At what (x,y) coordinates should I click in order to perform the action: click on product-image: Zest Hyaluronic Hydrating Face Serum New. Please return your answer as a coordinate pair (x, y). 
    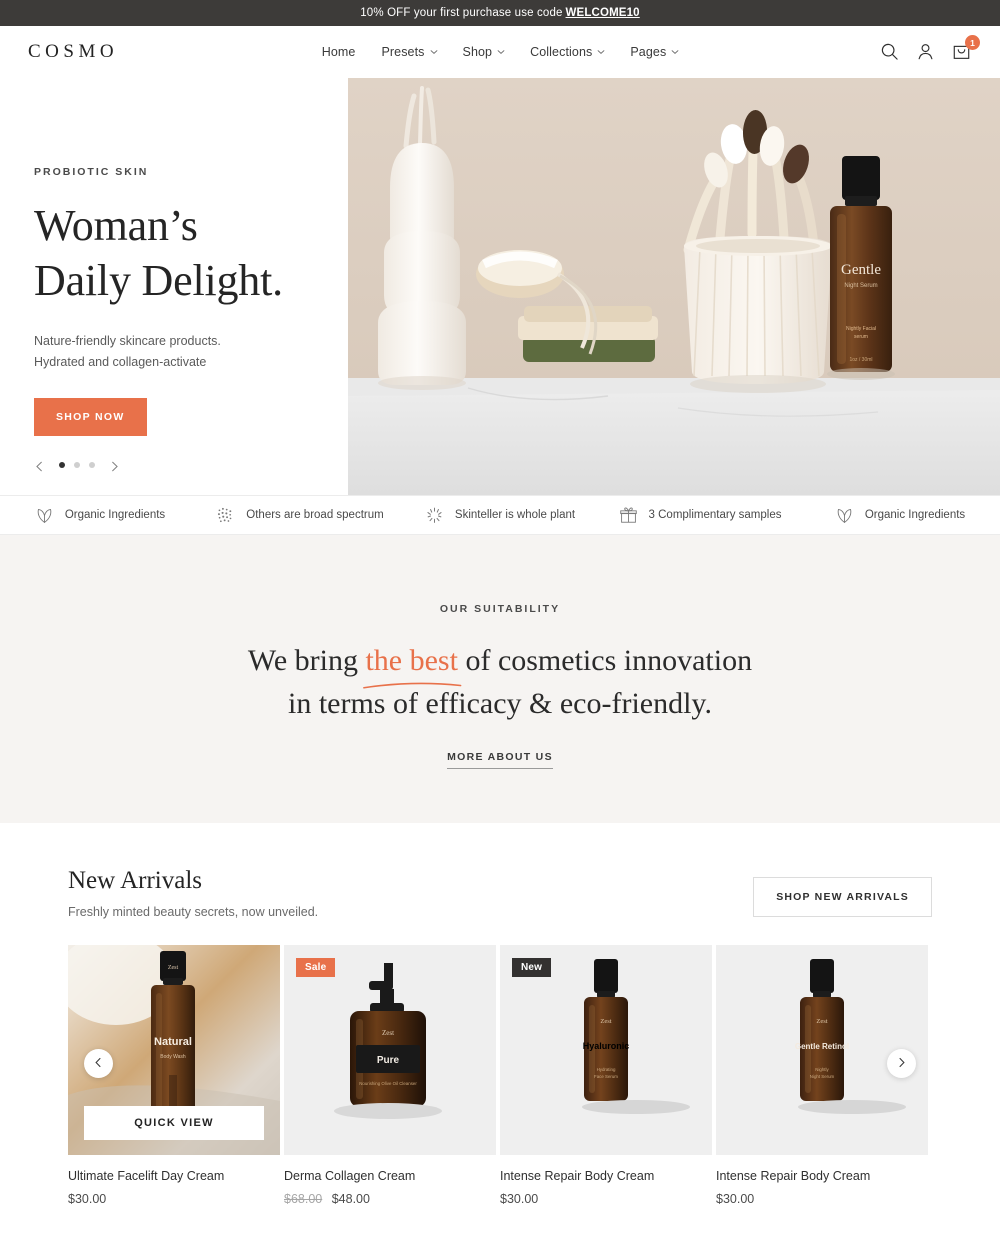
    Looking at the image, I should click on (606, 1050).